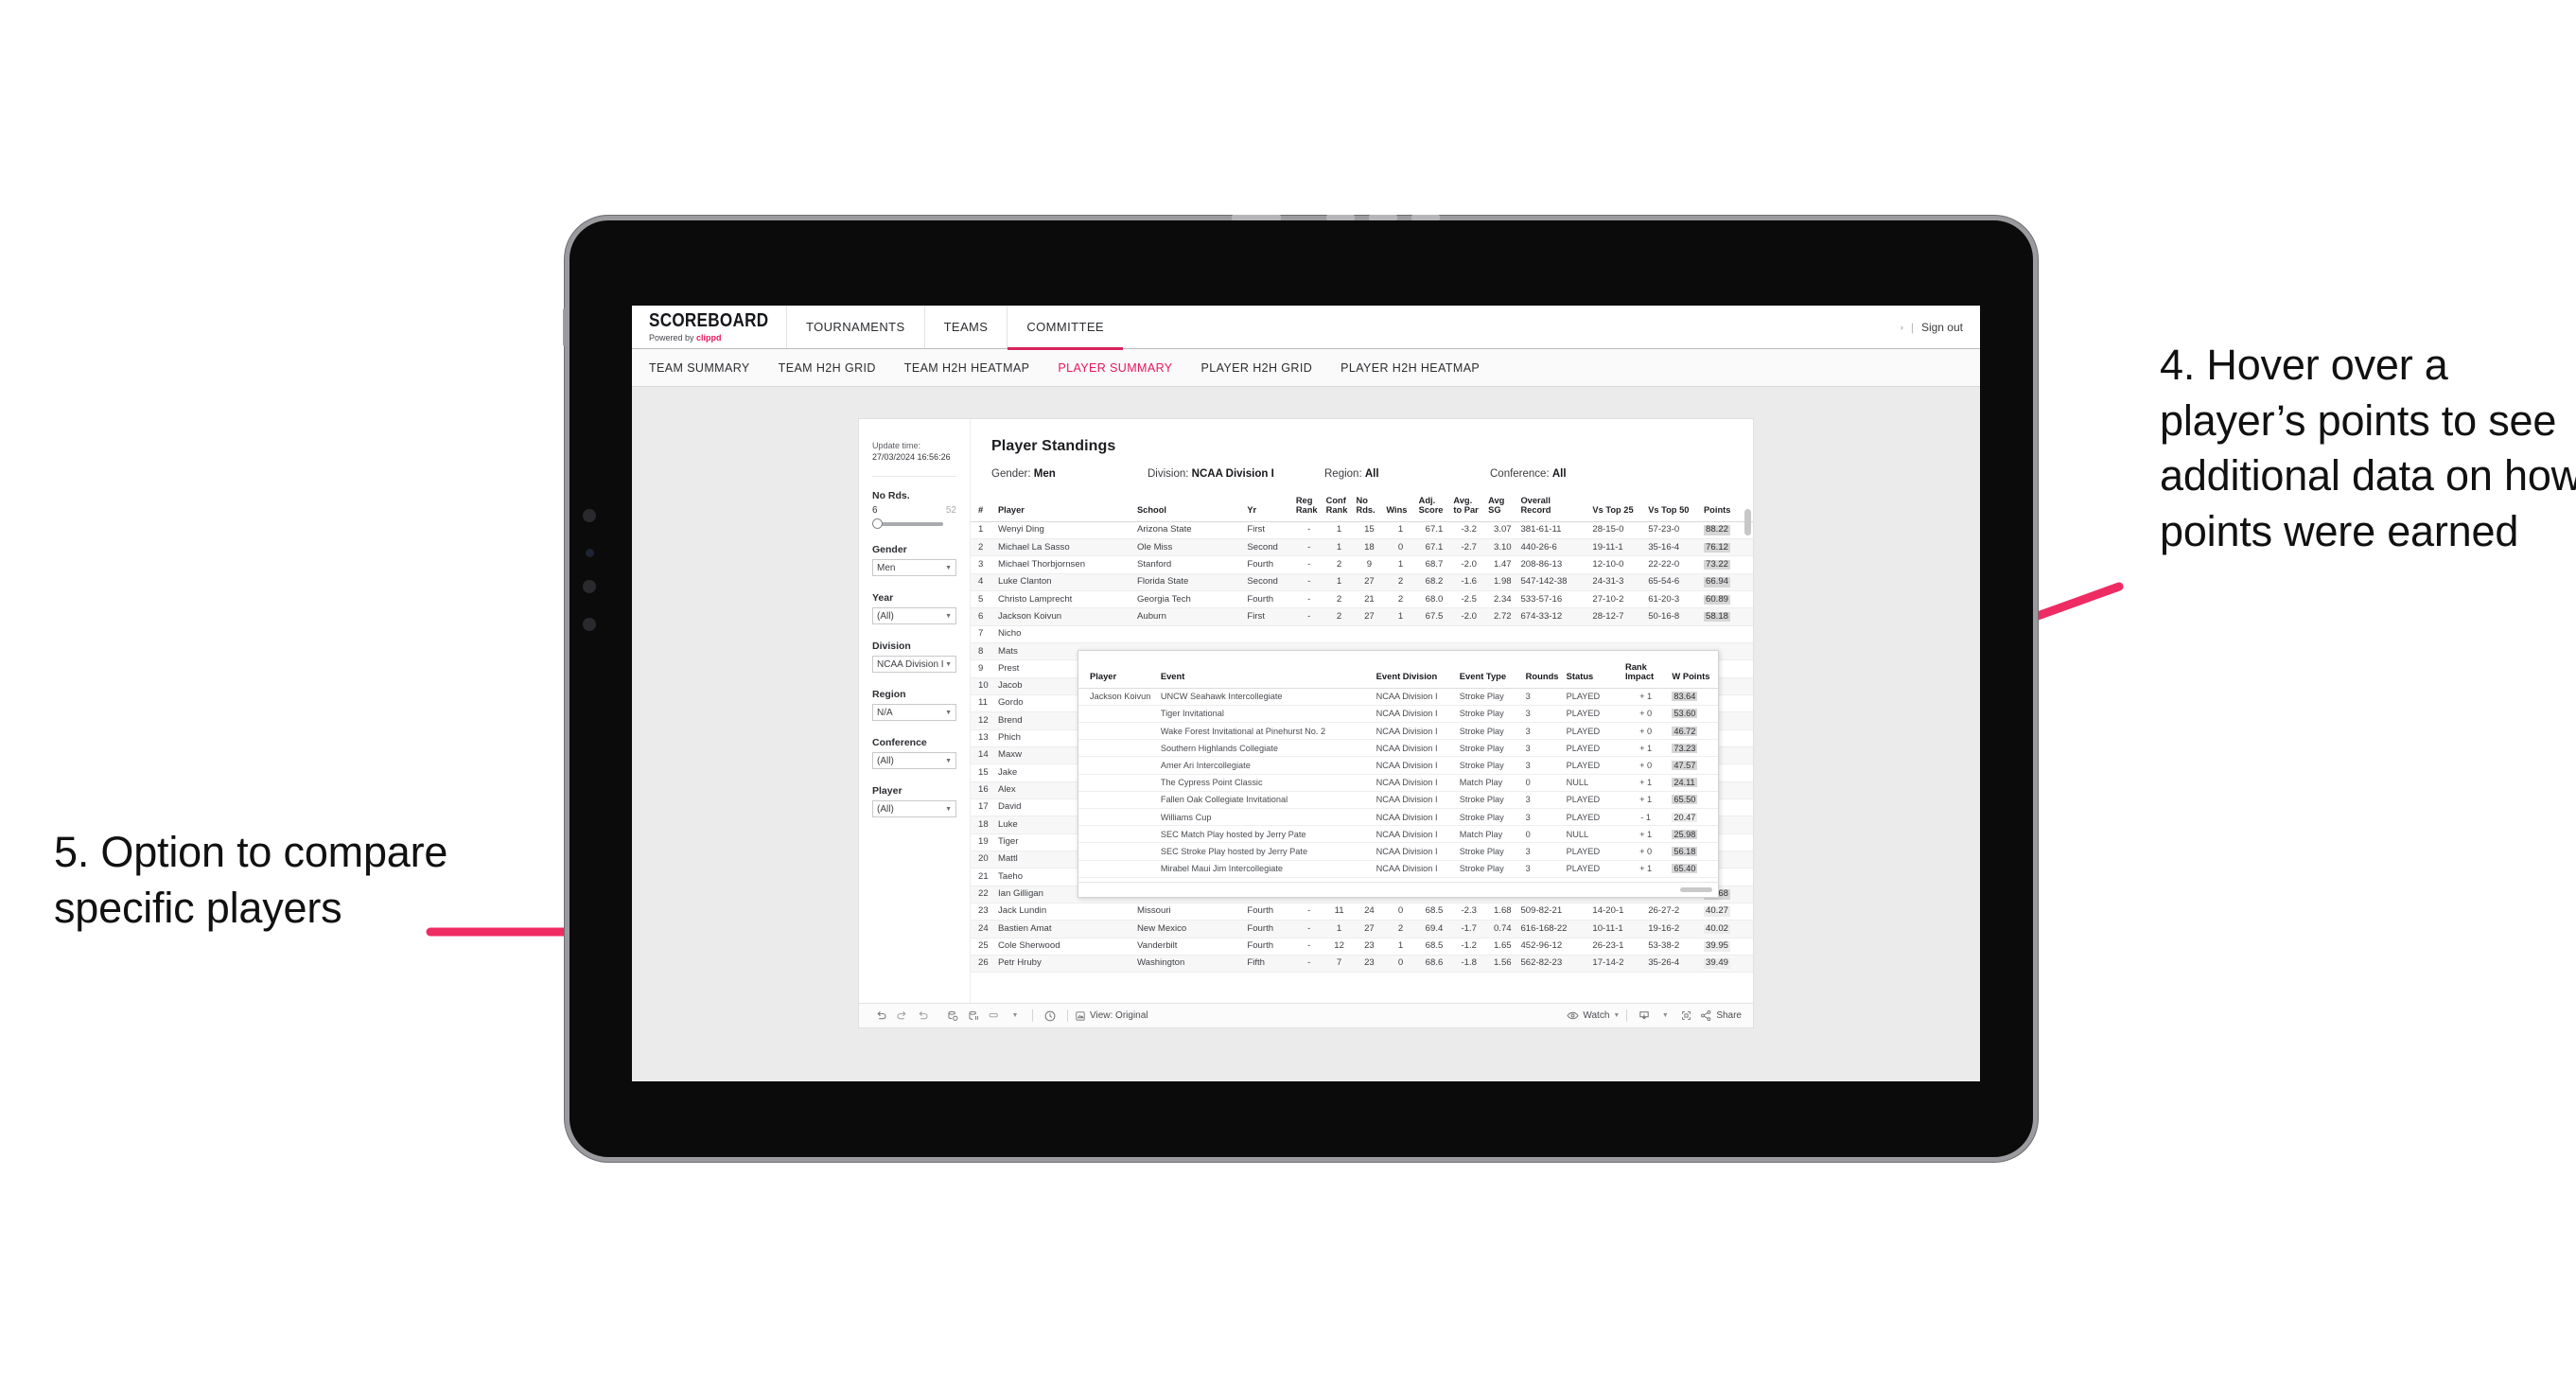  Describe the element at coordinates (914, 761) in the screenshot. I see `filter-conference-select: (All) ▼` at that location.